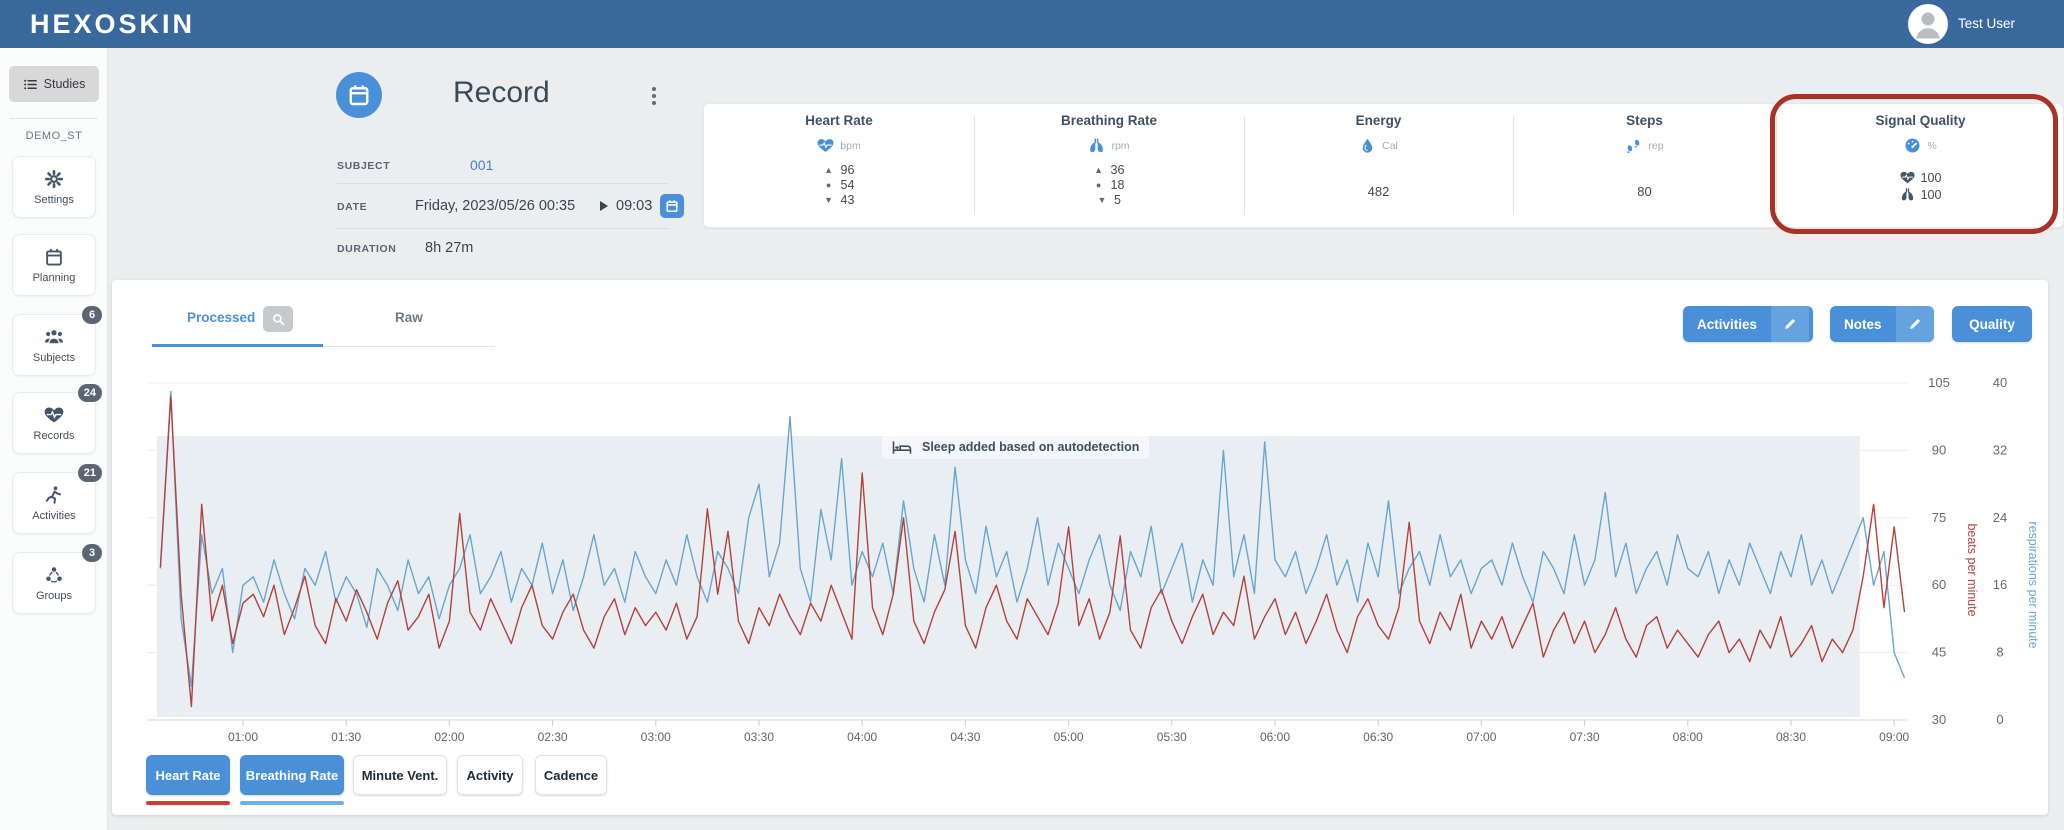  Describe the element at coordinates (1378, 165) in the screenshot. I see `stat-card-energy: Energy Cal 482` at that location.